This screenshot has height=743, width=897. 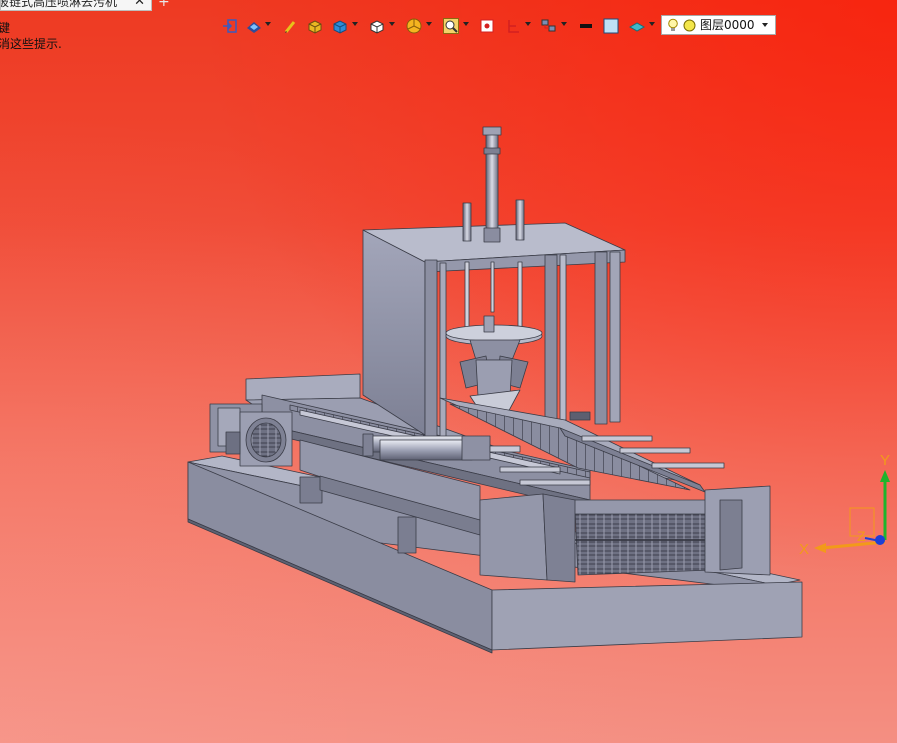 I want to click on x-axis-label: X, so click(x=804, y=549).